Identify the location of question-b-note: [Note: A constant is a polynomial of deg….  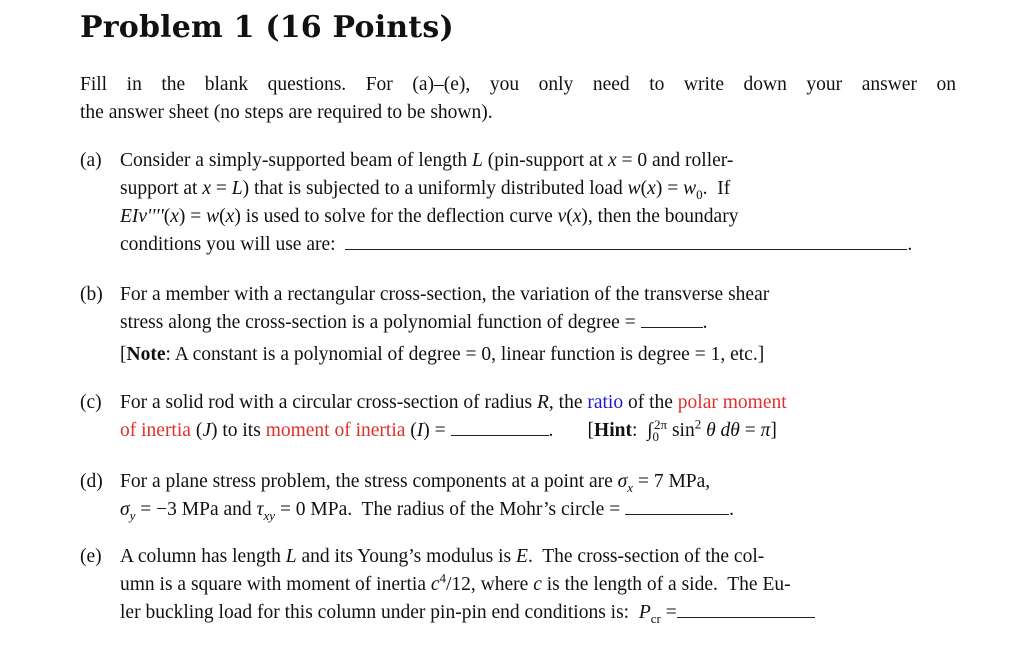
(442, 354).